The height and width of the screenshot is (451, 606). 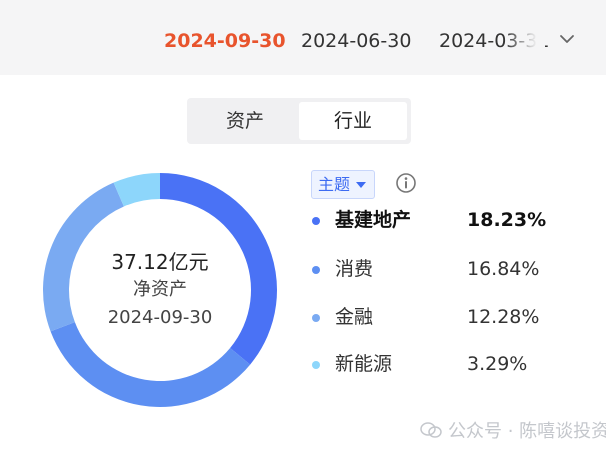 What do you see at coordinates (430, 220) in the screenshot?
I see `legend-item: 基建地产 18.23%` at bounding box center [430, 220].